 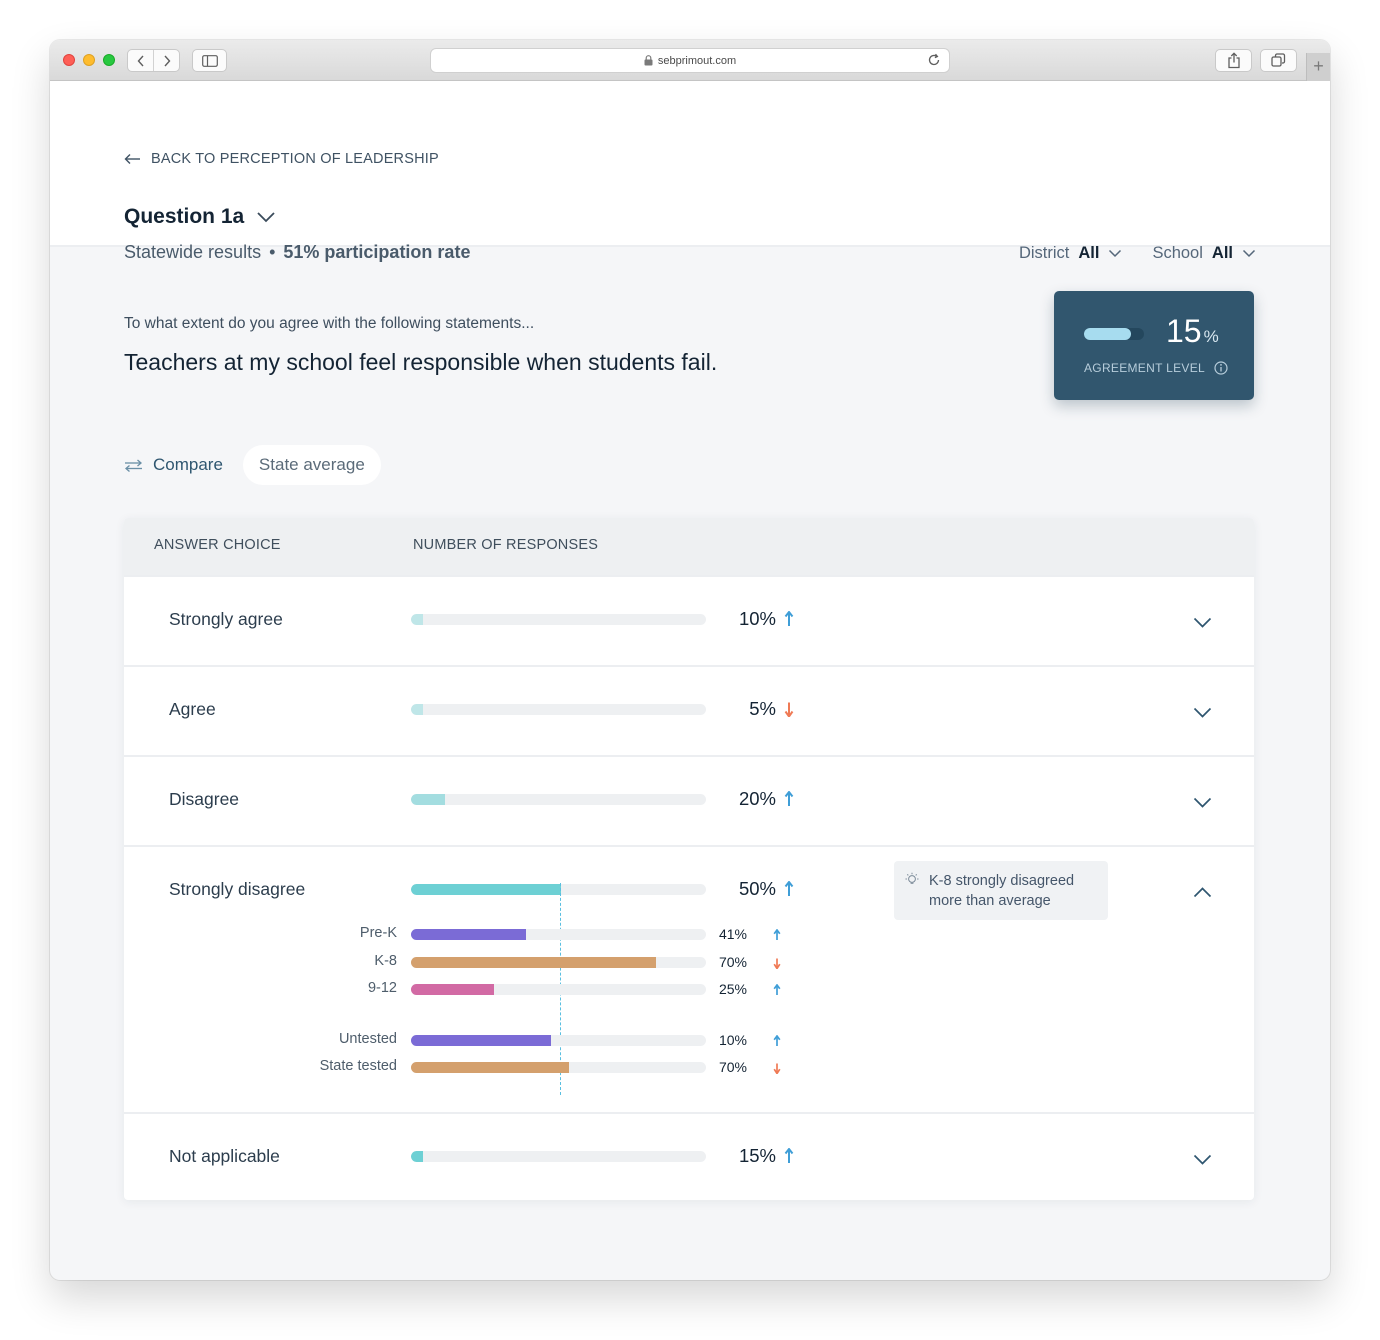 What do you see at coordinates (204, 799) in the screenshot?
I see `answer-choice-label: Disagree` at bounding box center [204, 799].